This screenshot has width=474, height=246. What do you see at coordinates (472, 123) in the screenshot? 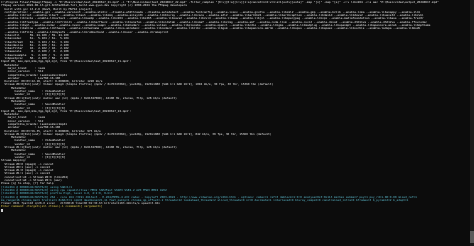
I see `vertical-scrollbar` at bounding box center [472, 123].